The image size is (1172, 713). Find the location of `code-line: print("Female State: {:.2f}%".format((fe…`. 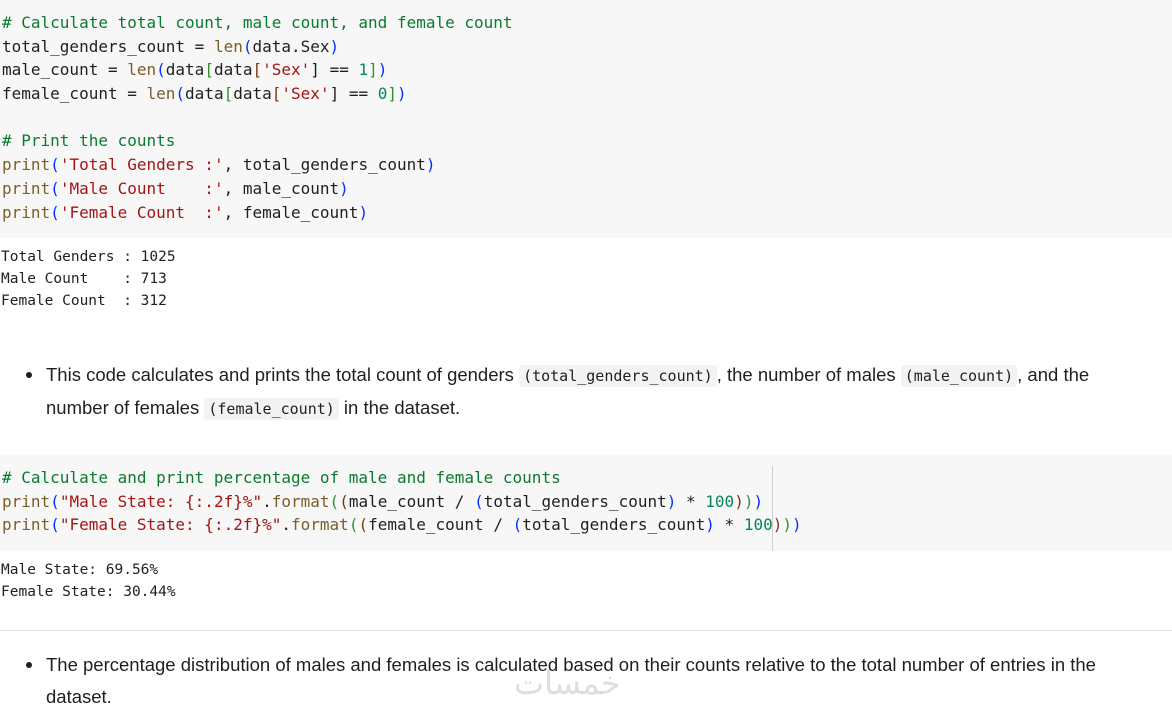

code-line: print("Female State: {:.2f}%".format((fe… is located at coordinates (587, 525).